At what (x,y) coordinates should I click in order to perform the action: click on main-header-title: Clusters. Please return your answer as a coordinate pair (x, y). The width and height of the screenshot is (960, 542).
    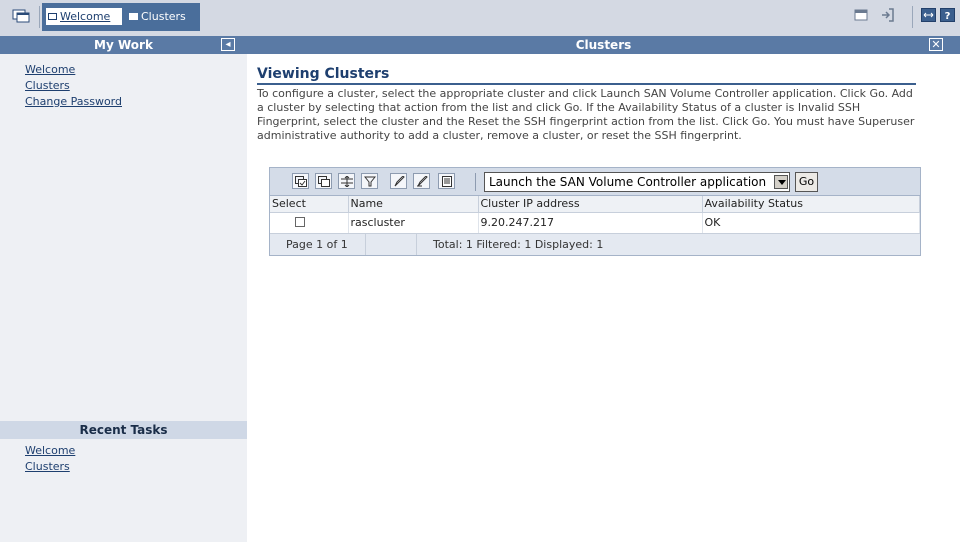
    Looking at the image, I should click on (603, 45).